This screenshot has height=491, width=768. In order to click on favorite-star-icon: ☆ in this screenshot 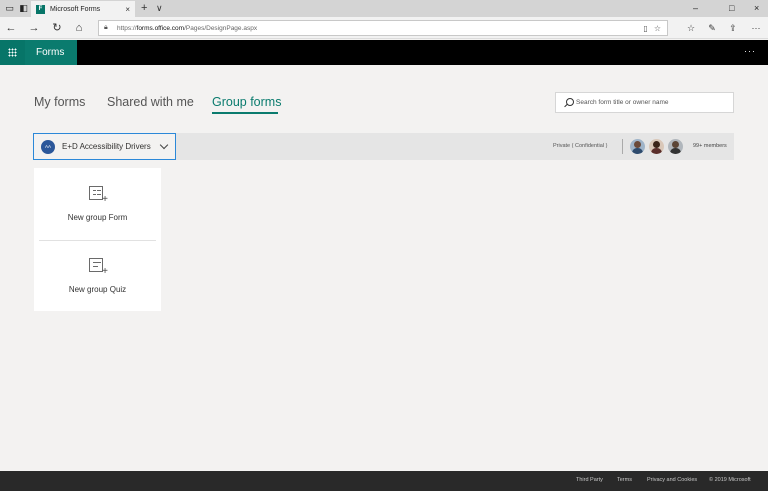, I will do `click(657, 28)`.